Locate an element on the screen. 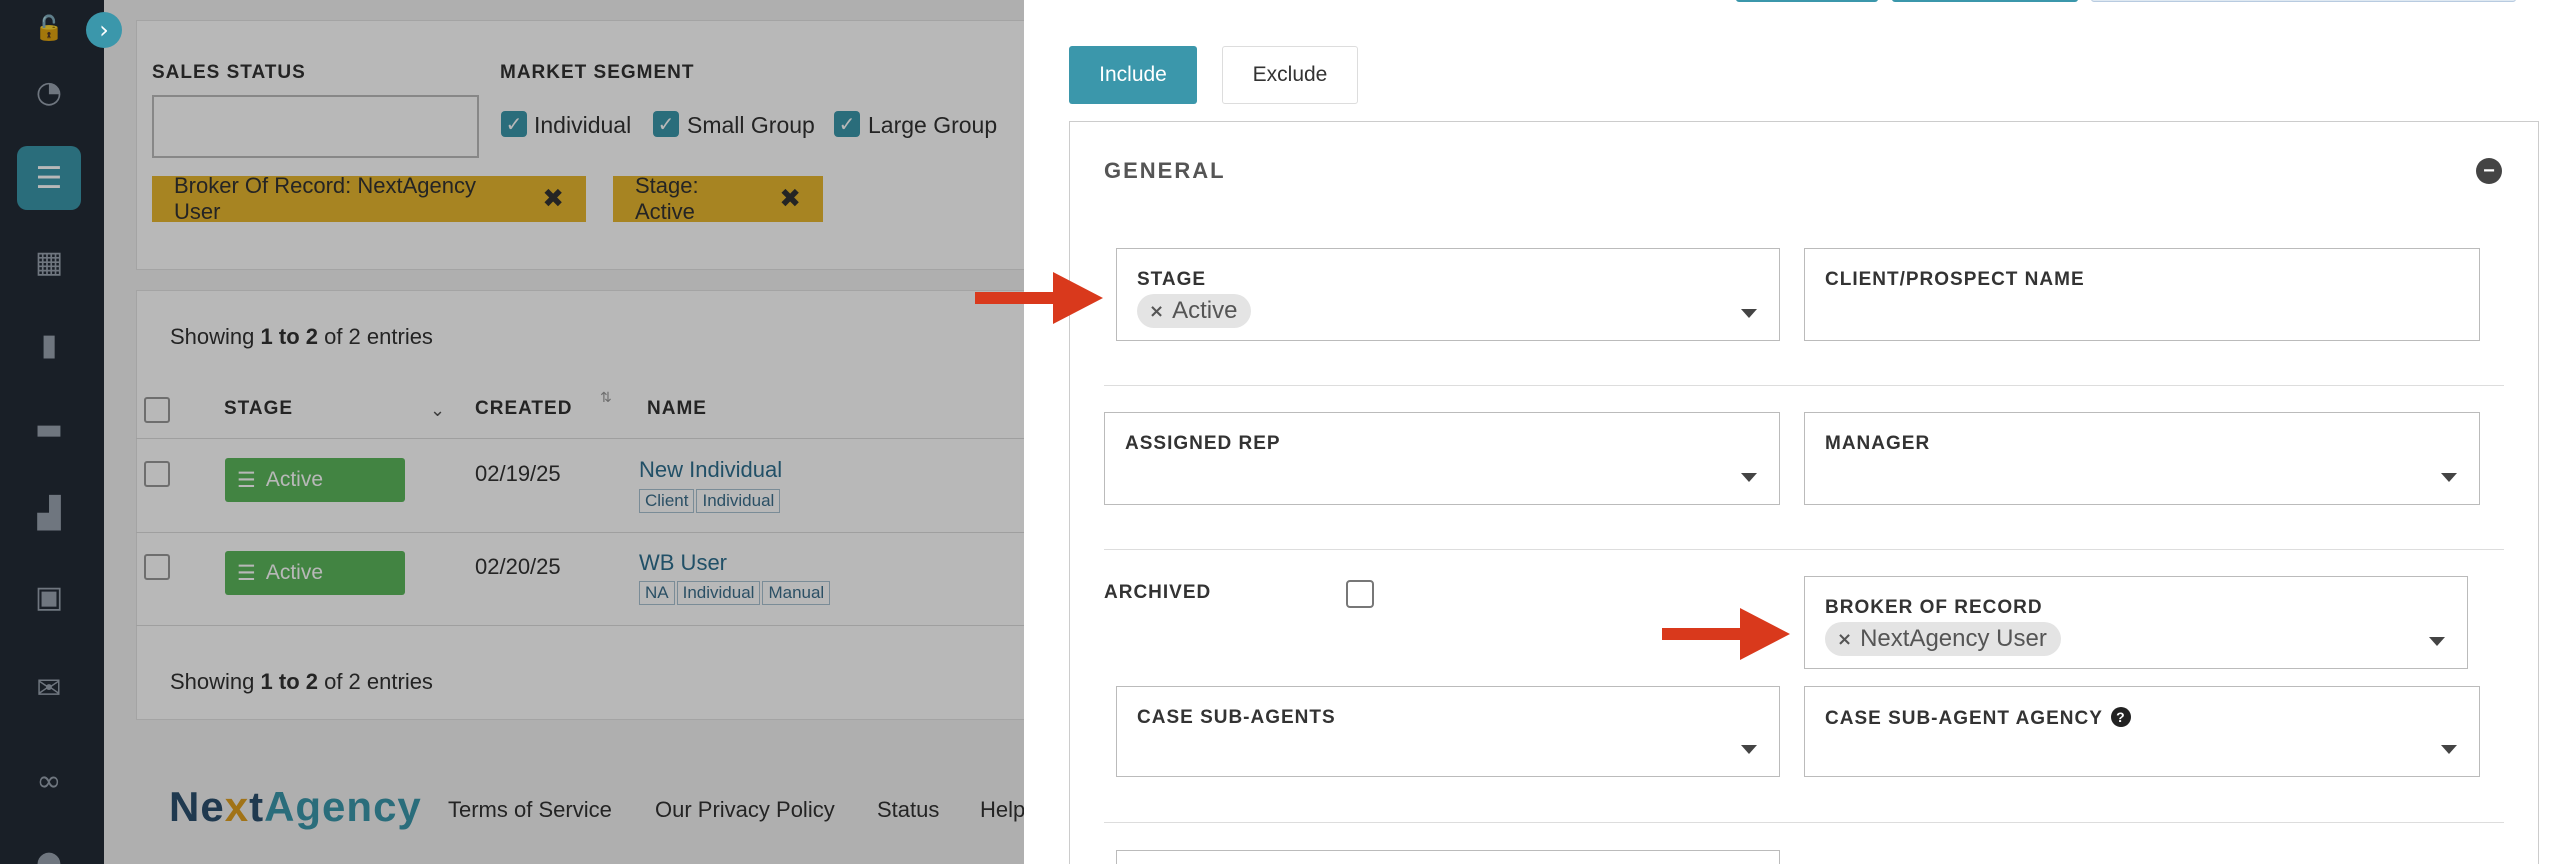 This screenshot has width=2560, height=864. case-sub-agent-agency-select: CASE SUB-AGENT AGENCY? is located at coordinates (2142, 731).